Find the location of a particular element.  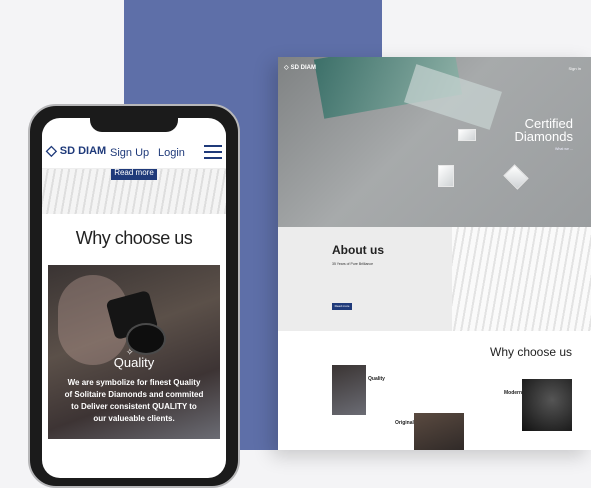

mobile-logo: ◇ SD DIAM is located at coordinates (76, 150).